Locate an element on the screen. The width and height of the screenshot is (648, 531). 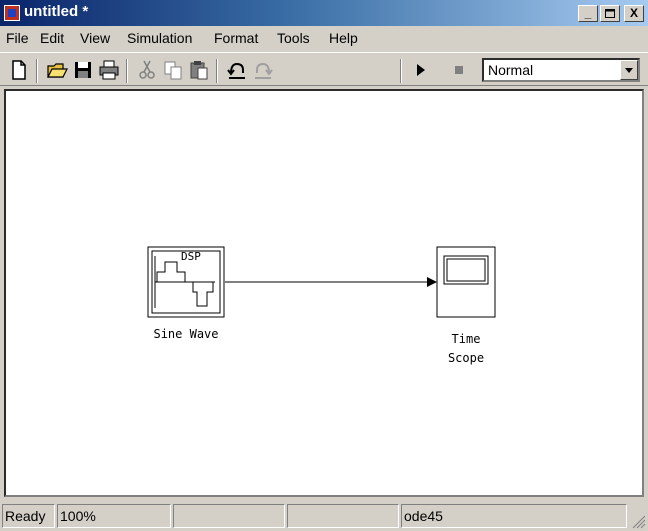
status-solver: ode45 is located at coordinates (514, 516).